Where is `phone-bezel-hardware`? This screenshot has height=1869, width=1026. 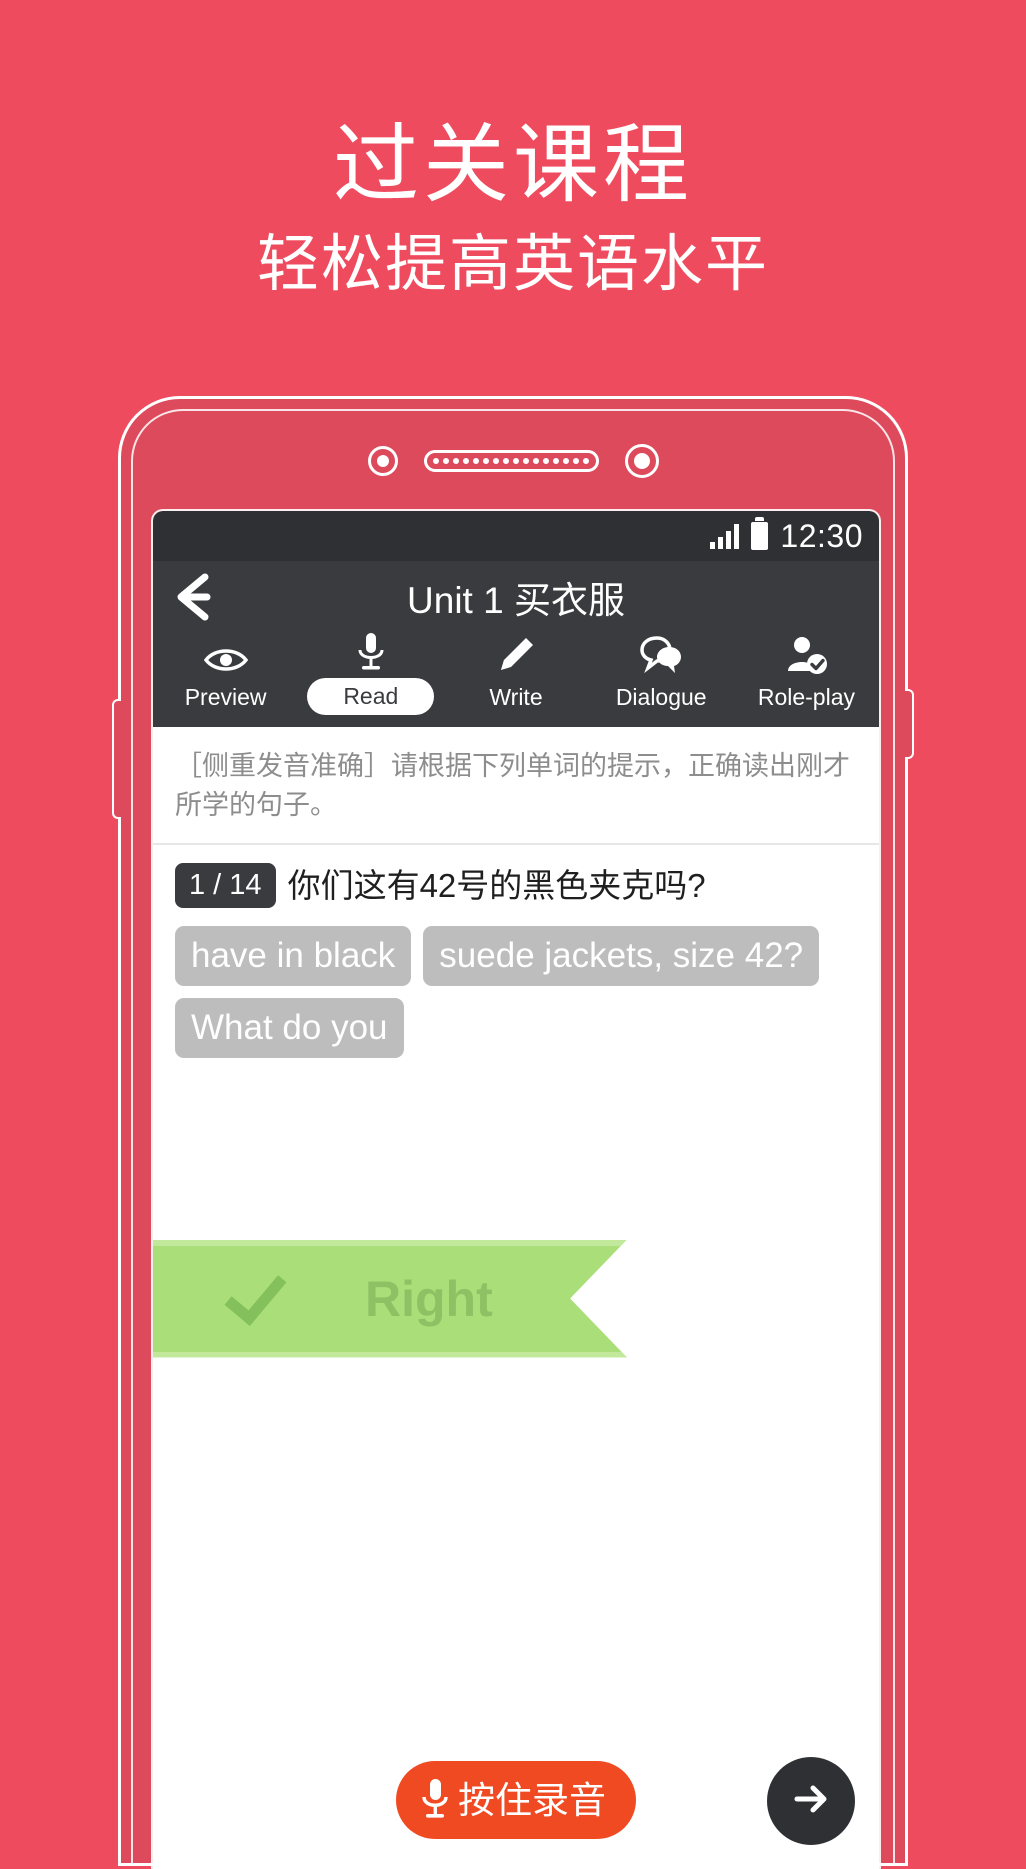
phone-bezel-hardware is located at coordinates (513, 461).